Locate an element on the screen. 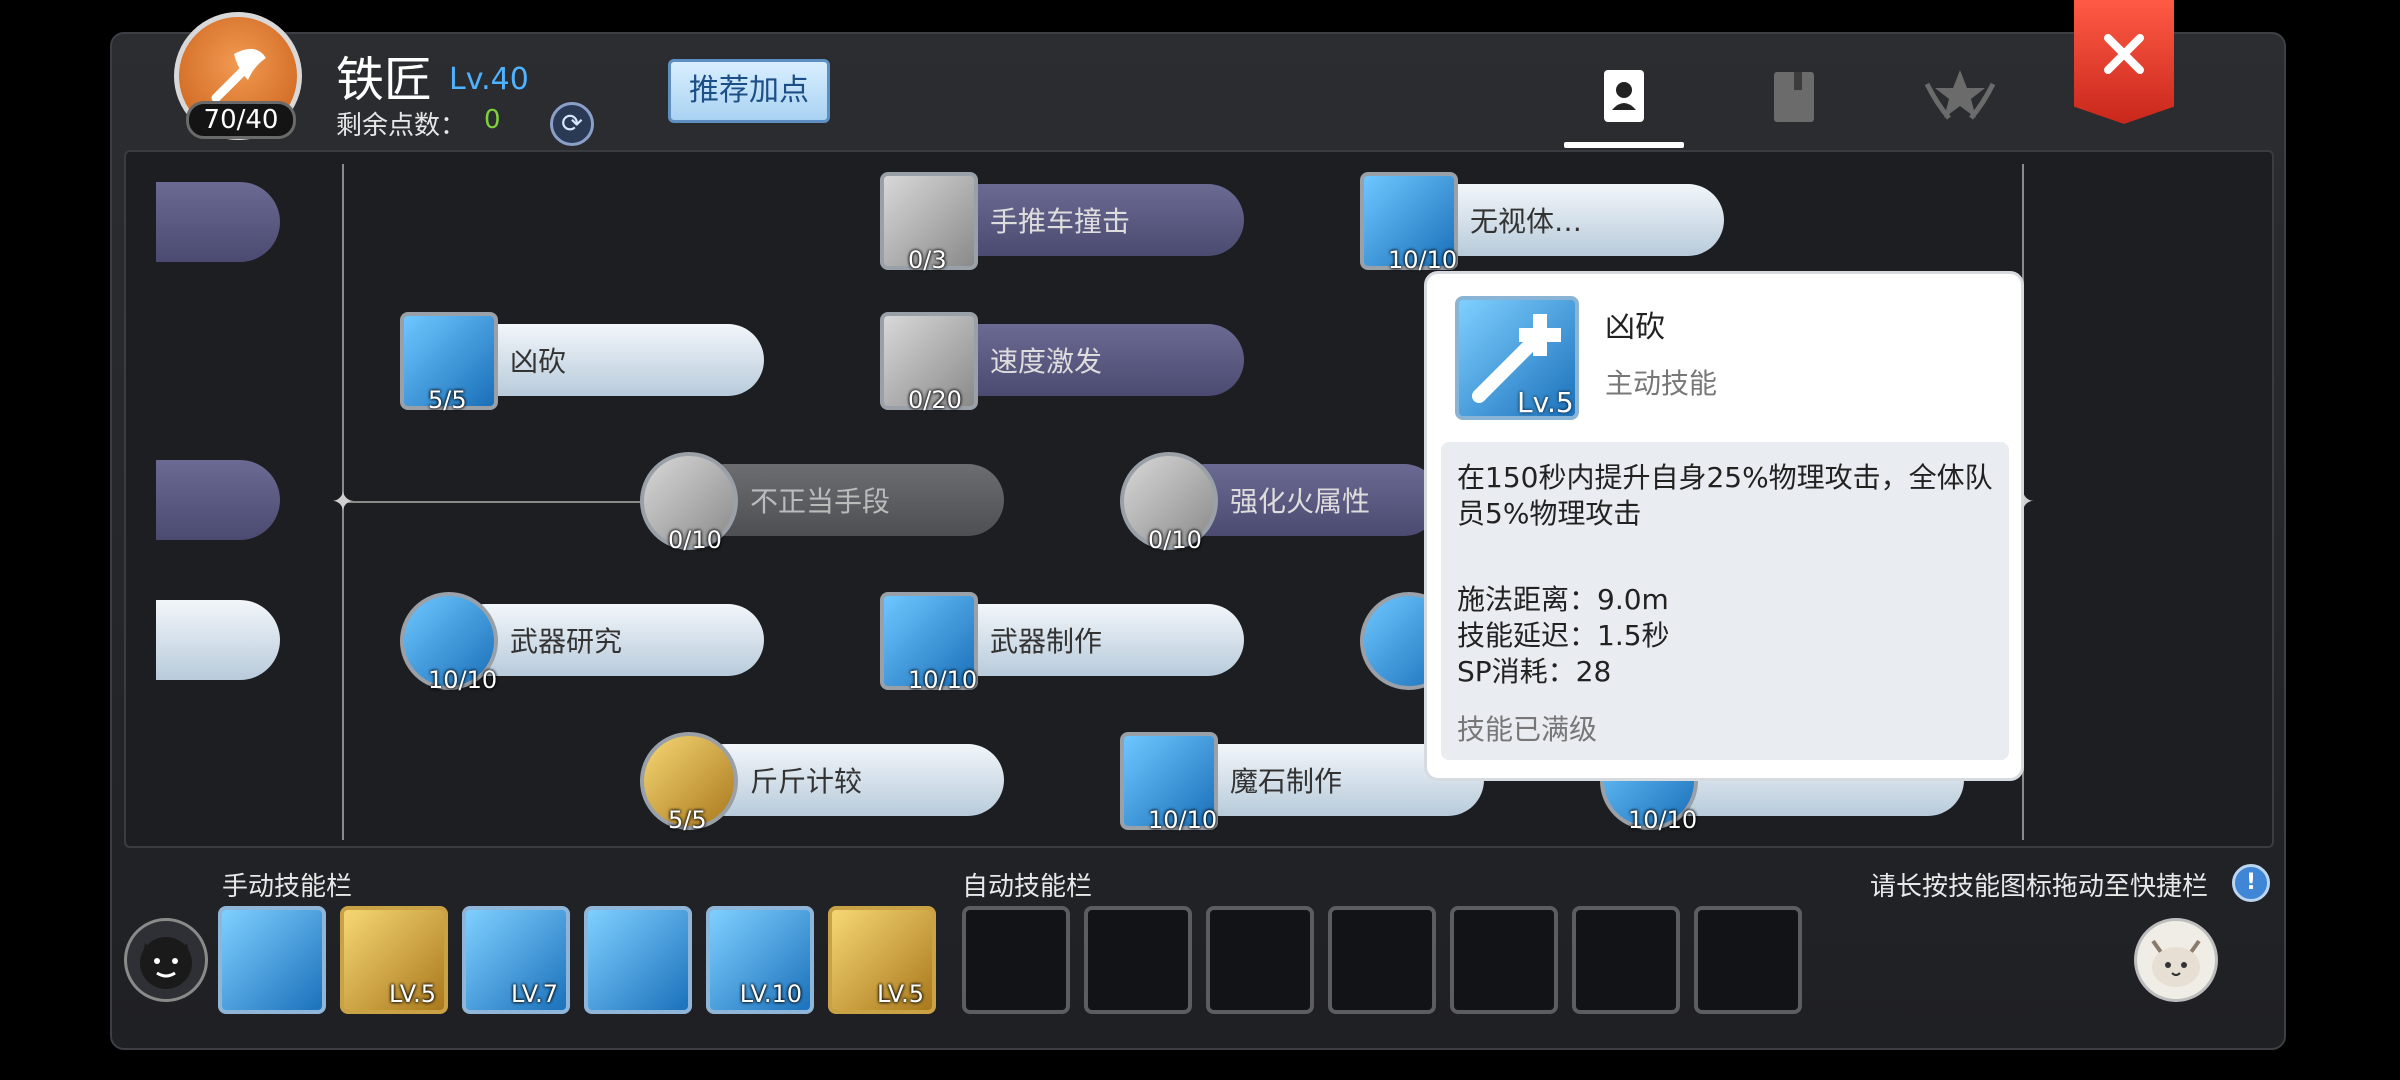 This screenshot has width=2400, height=1080. star-emblem-icon is located at coordinates (1960, 95).